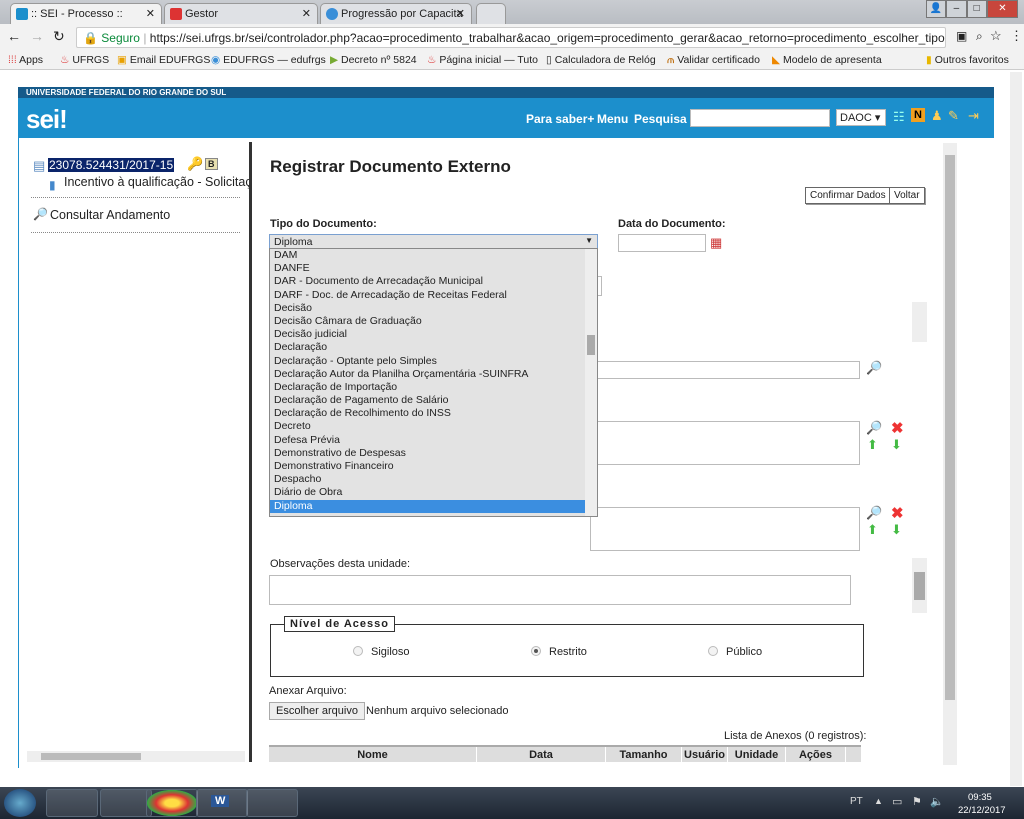  Describe the element at coordinates (47, 119) in the screenshot. I see `sei-logo: sei!` at that location.